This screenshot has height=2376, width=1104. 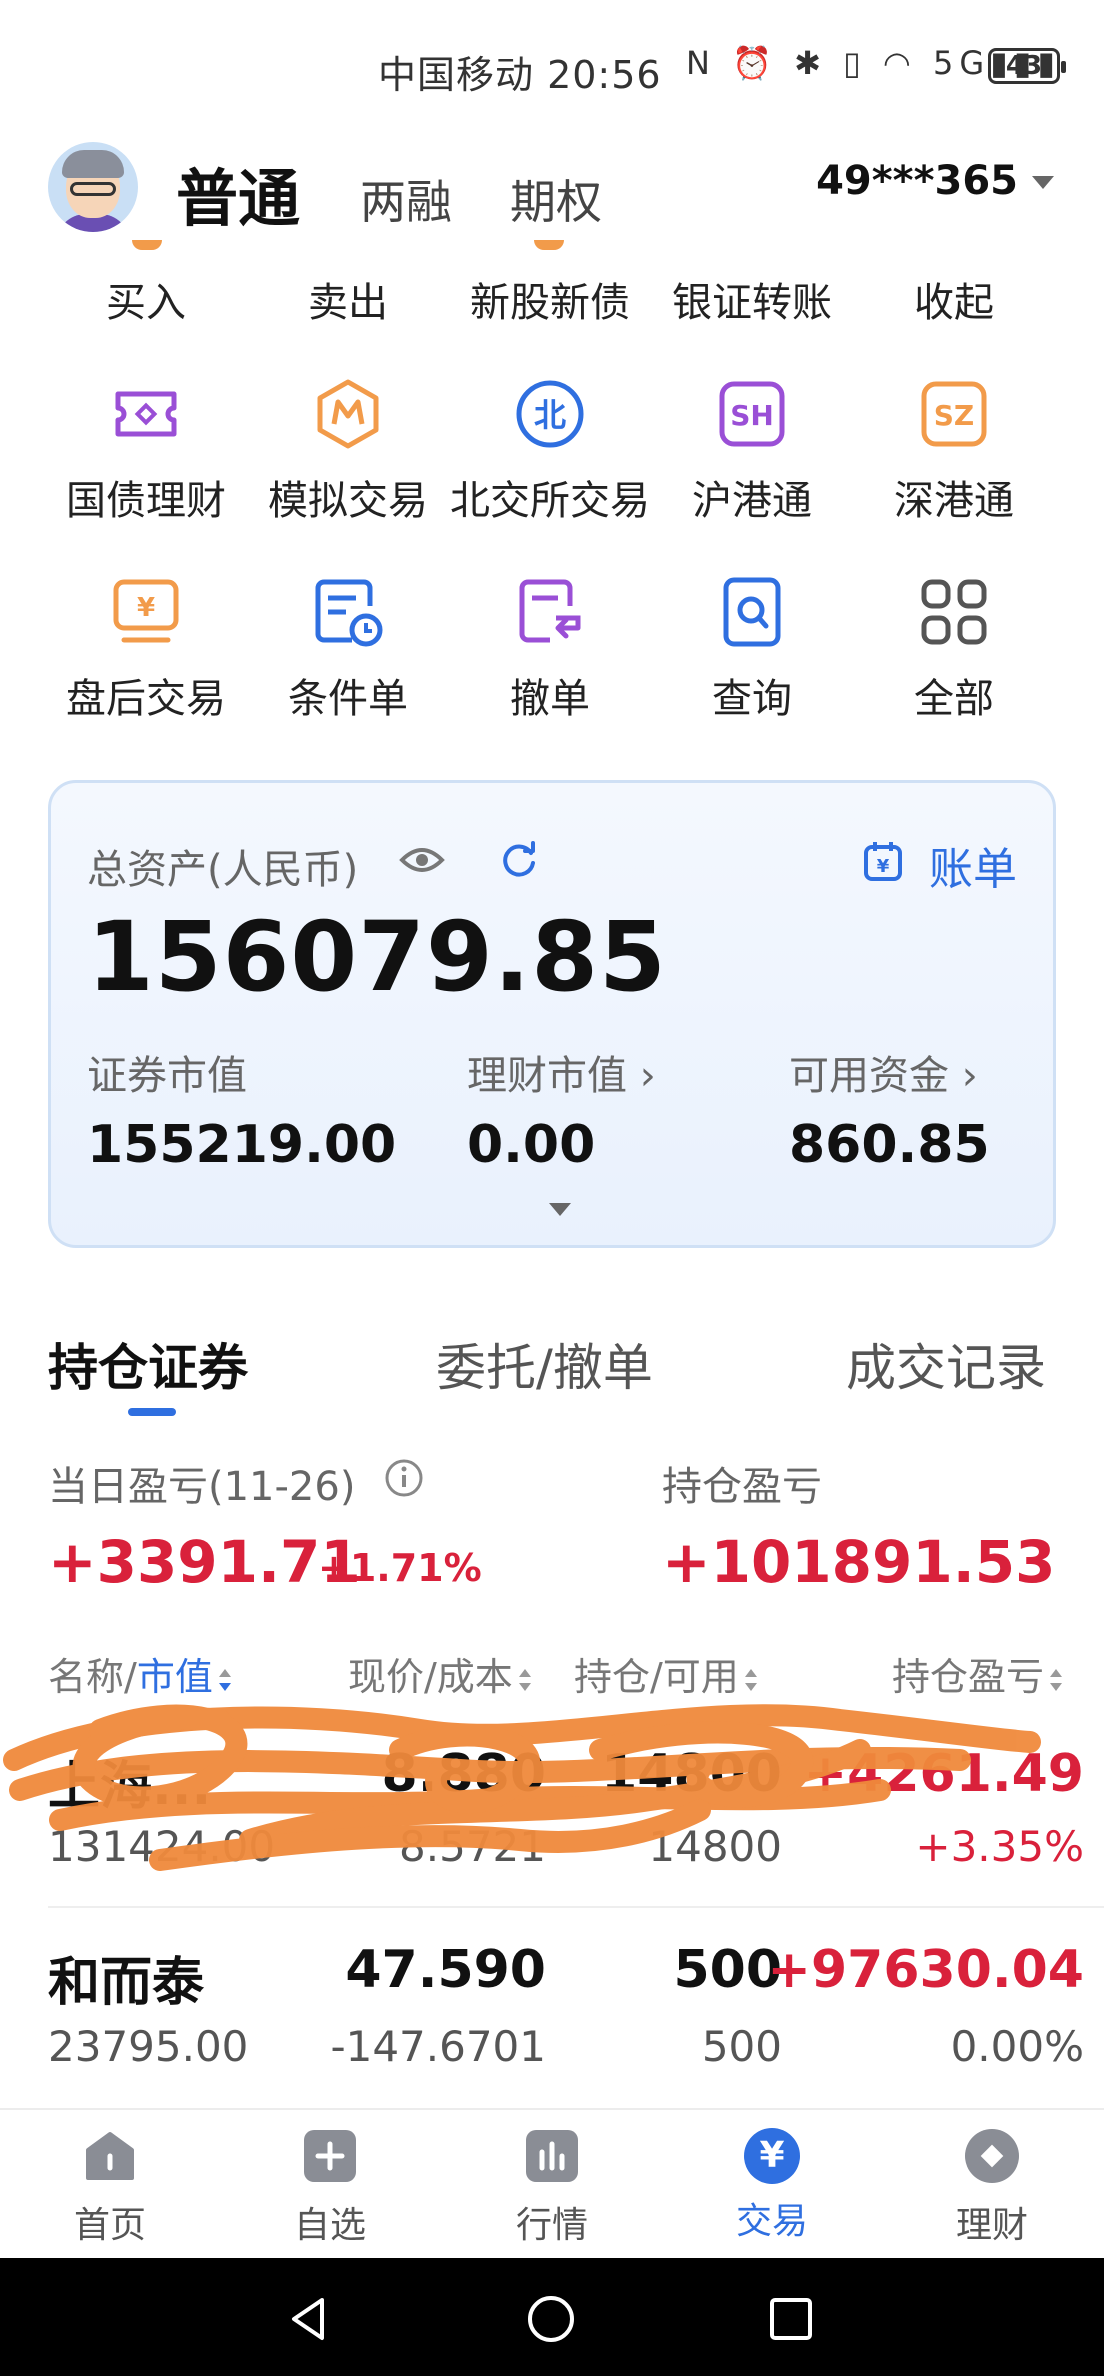 What do you see at coordinates (148, 2046) in the screenshot?
I see `row-market-value: 23795.00` at bounding box center [148, 2046].